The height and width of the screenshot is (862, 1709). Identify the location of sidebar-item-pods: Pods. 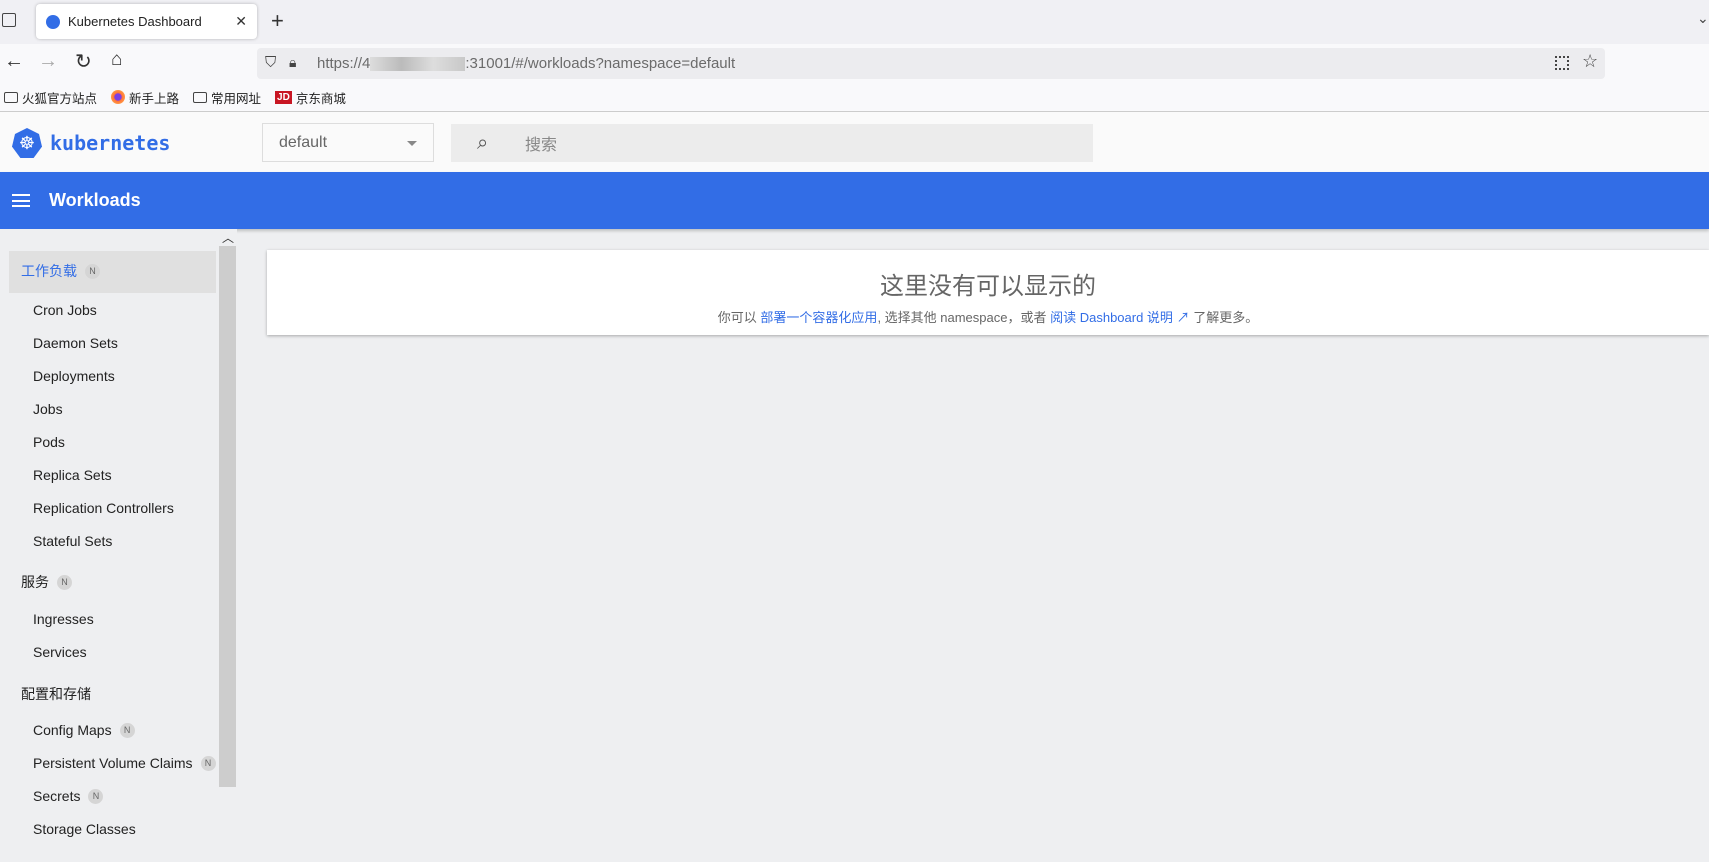
(49, 442).